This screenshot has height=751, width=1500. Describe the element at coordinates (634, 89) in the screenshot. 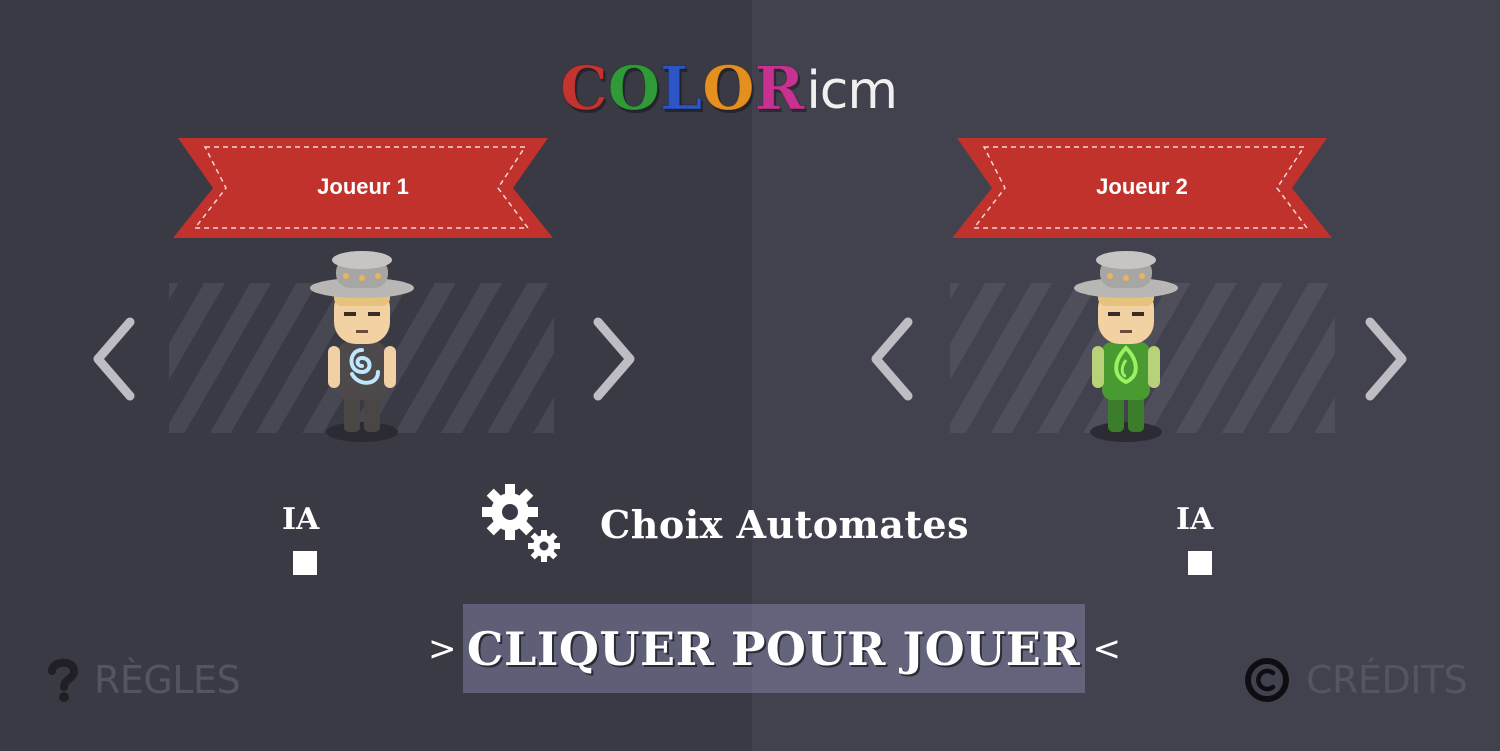

I see `logo-letter-o: O` at that location.